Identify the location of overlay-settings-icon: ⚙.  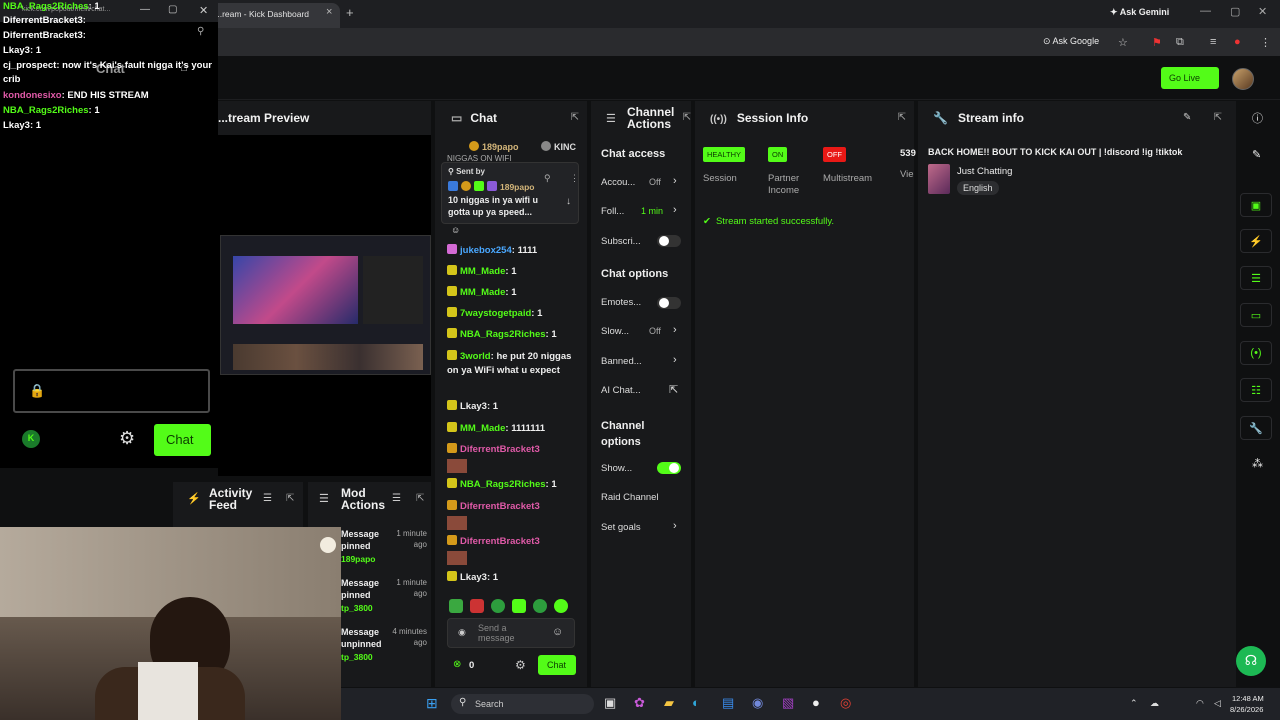
(127, 438).